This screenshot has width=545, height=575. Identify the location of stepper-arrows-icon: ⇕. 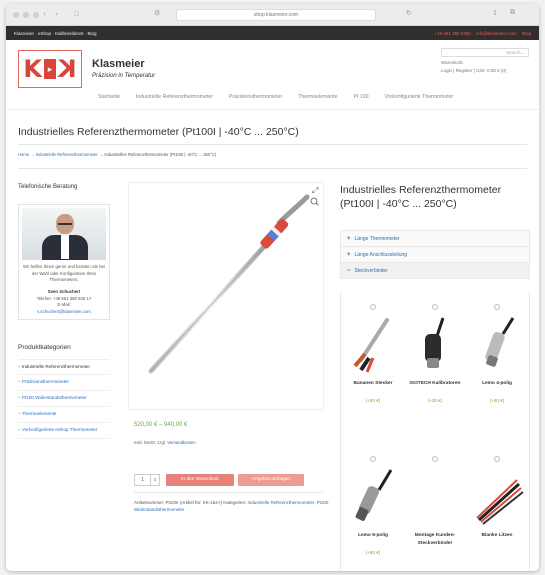
(155, 480).